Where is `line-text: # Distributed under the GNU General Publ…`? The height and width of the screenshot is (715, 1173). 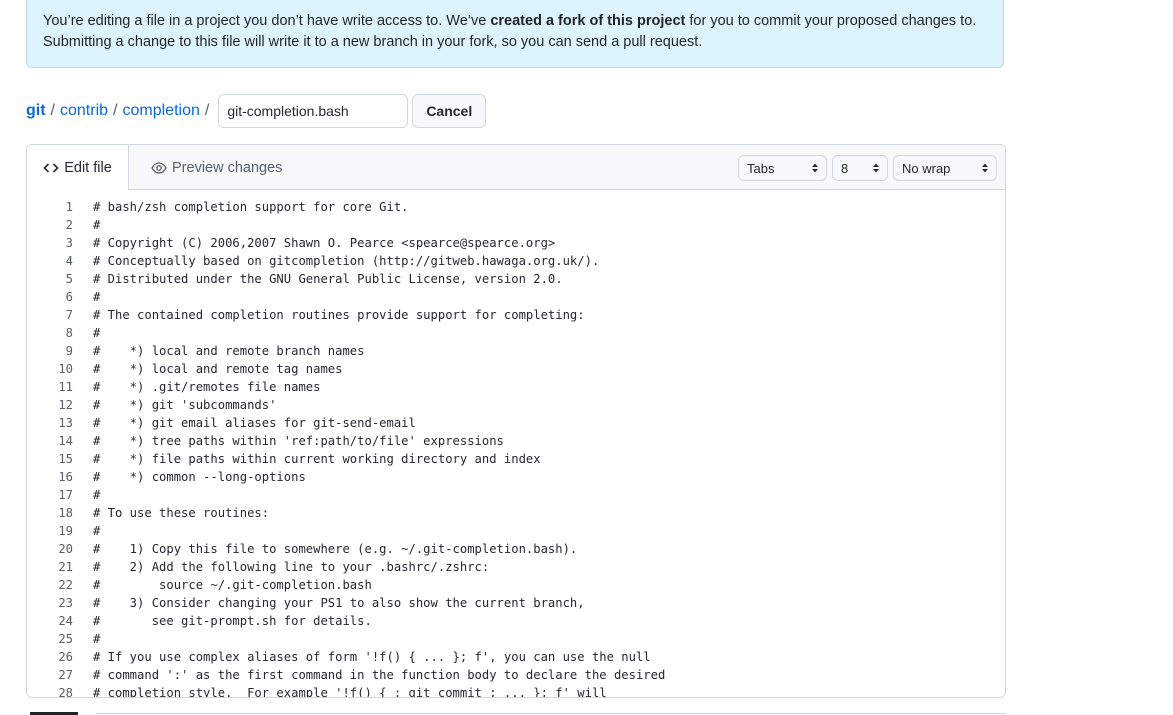
line-text: # Distributed under the GNU General Publ… is located at coordinates (328, 279).